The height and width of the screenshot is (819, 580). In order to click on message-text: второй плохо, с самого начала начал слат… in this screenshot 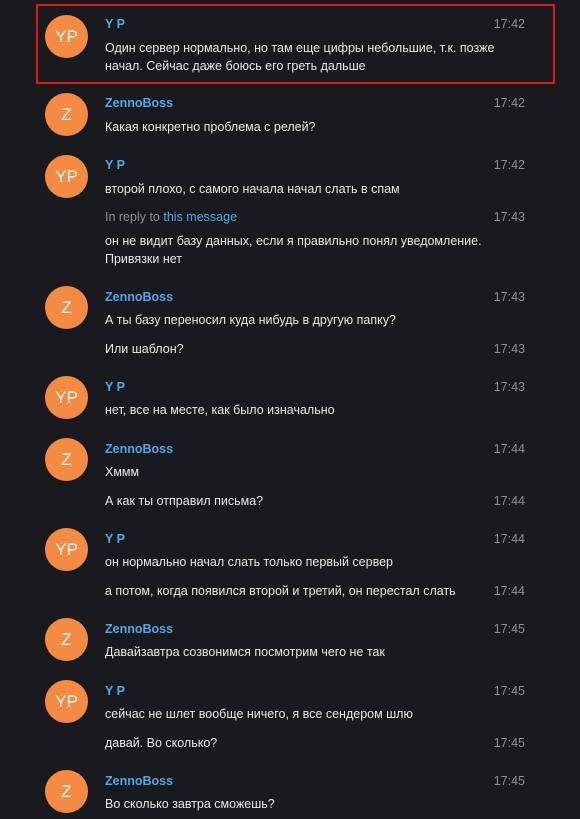, I will do `click(252, 189)`.